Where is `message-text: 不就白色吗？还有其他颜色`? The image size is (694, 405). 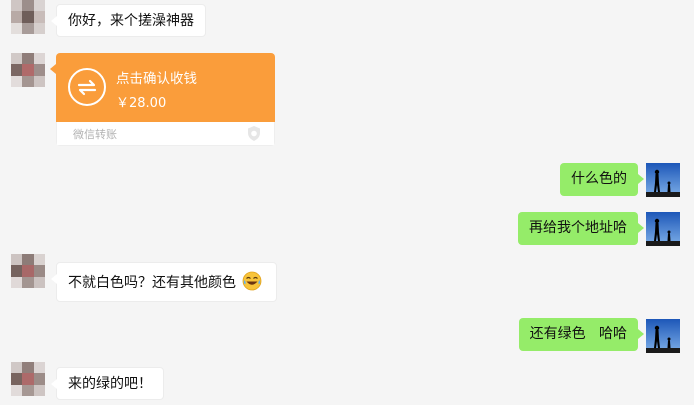 message-text: 不就白色吗？还有其他颜色 is located at coordinates (152, 283).